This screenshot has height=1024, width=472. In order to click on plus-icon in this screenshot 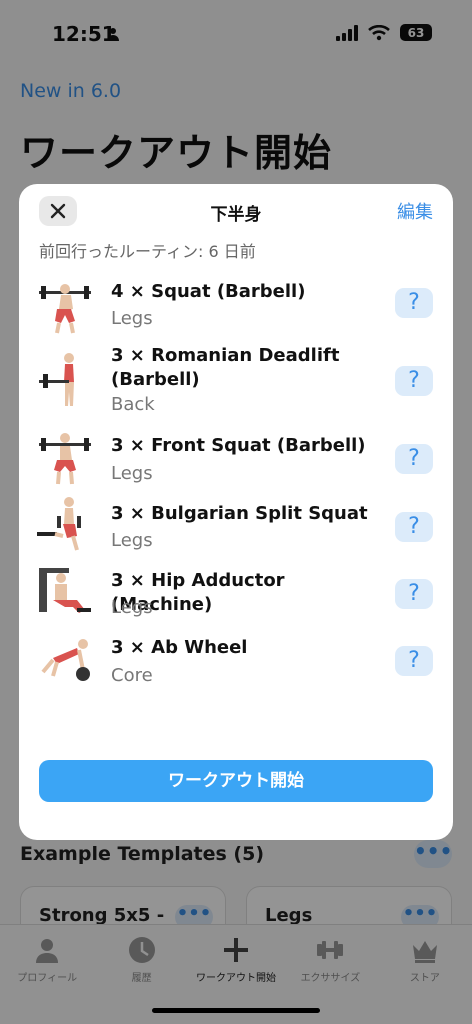, I will do `click(236, 950)`.